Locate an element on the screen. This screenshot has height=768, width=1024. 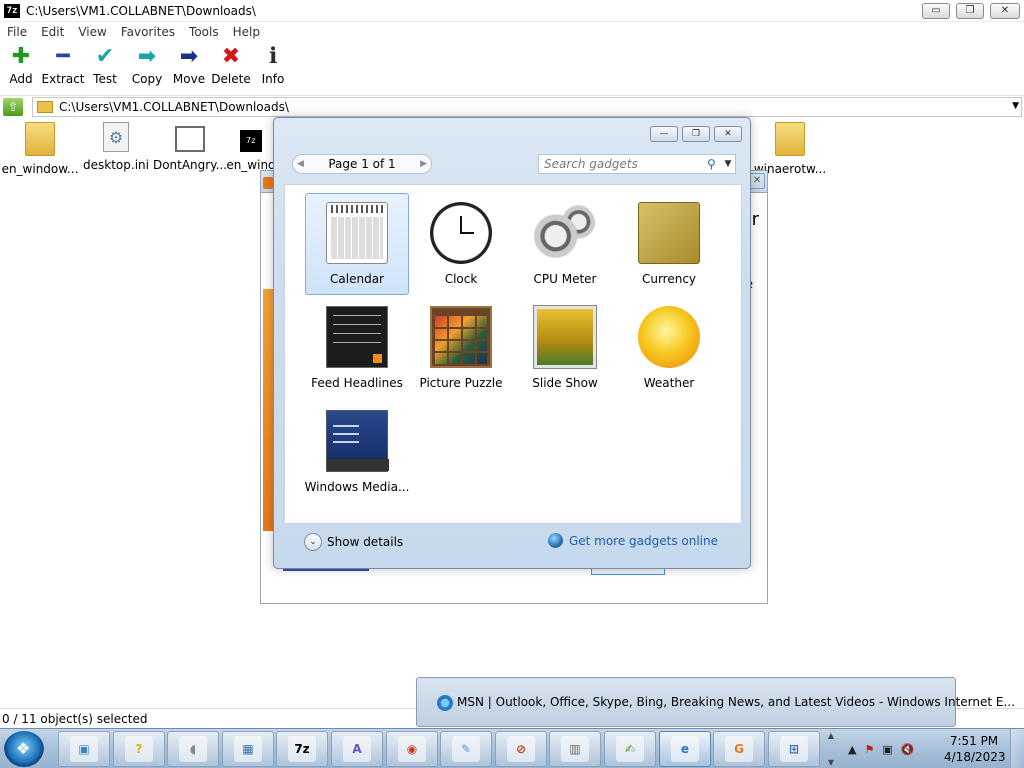
taskbar-button-mouse: ◖ is located at coordinates (193, 749).